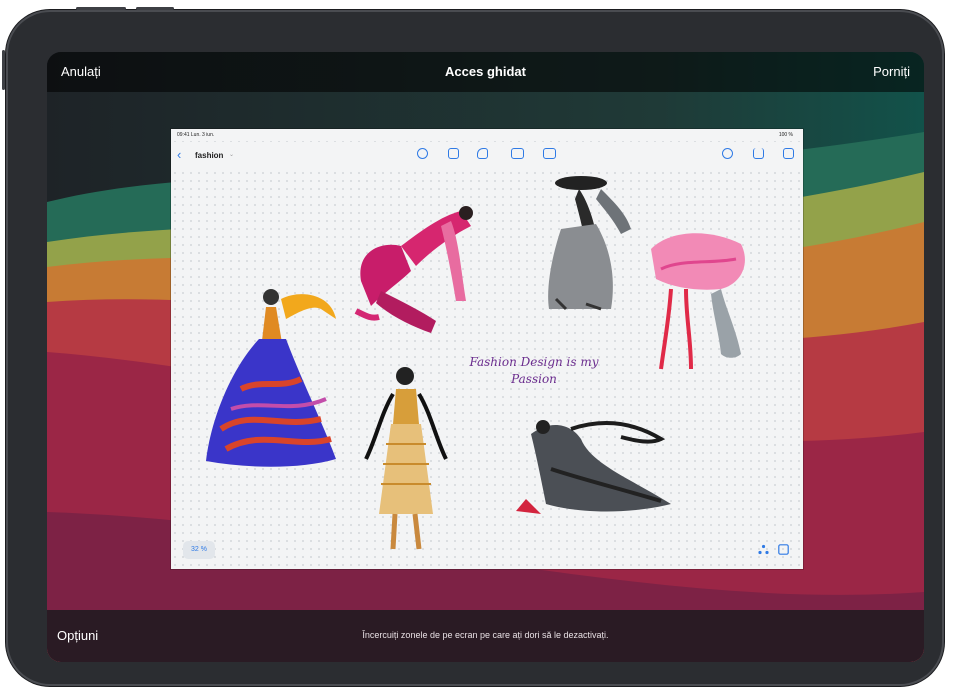 The width and height of the screenshot is (953, 691). What do you see at coordinates (727, 153) in the screenshot?
I see `collaboration-icon` at bounding box center [727, 153].